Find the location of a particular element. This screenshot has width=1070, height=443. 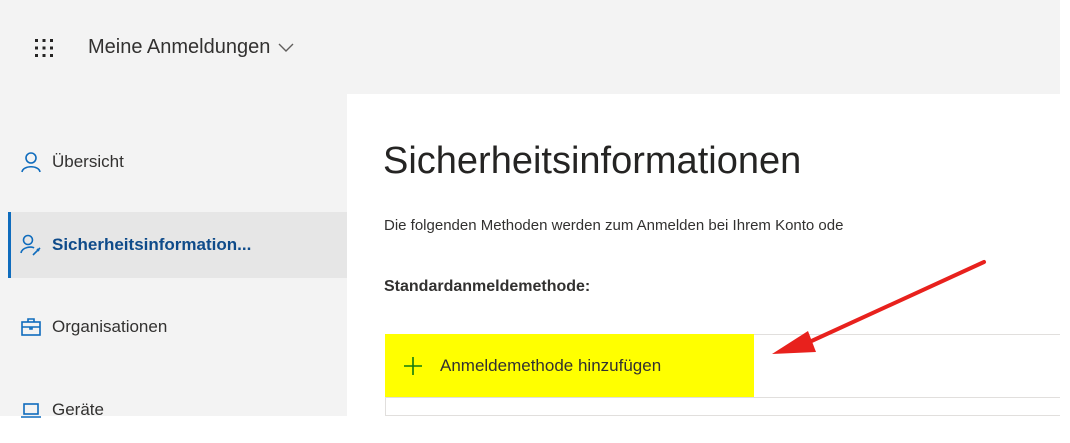

sidebar-item-overview: Übersicht is located at coordinates (177, 162).